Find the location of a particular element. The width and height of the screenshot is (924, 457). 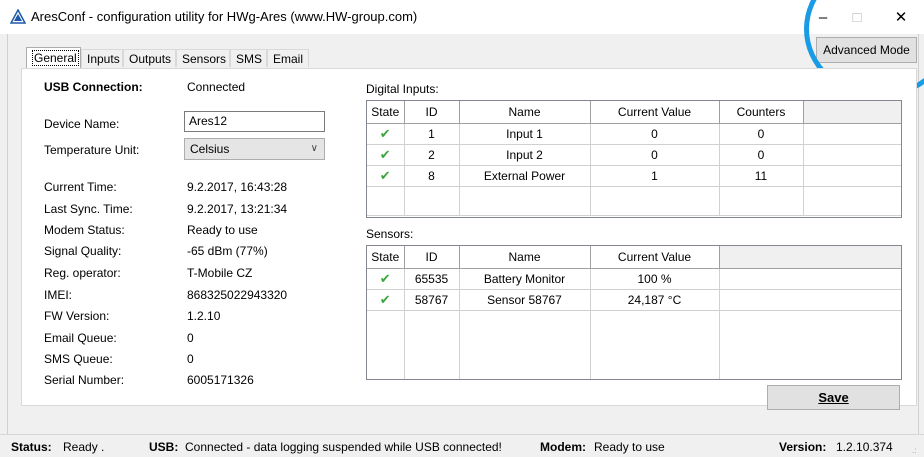

save-label: Save is located at coordinates (833, 397).